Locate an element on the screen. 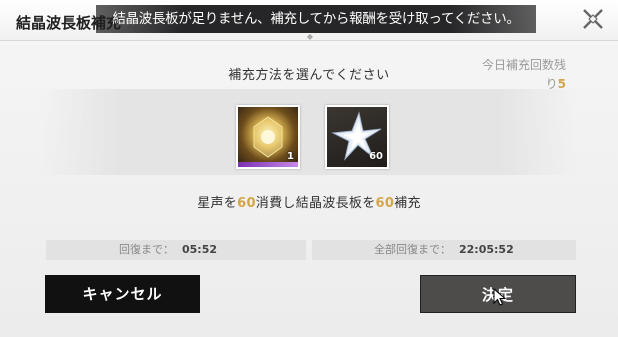 Image resolution: width=618 pixels, height=337 pixels. crystal-item: 1 is located at coordinates (268, 137).